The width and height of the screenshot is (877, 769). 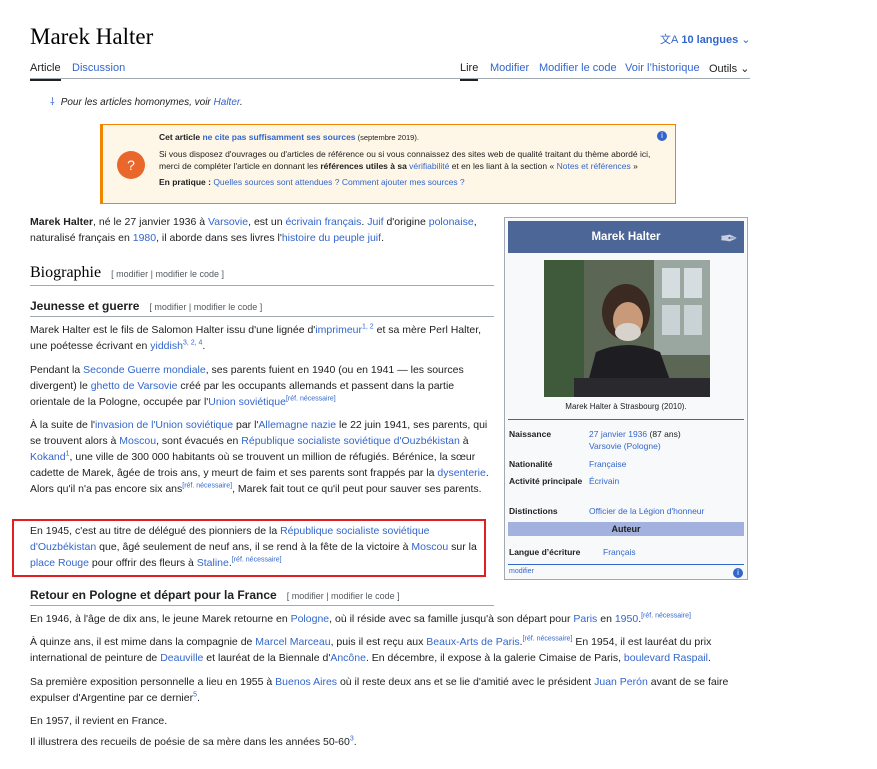 I want to click on link-birthplace: Varsovie (Pologne), so click(x=625, y=446).